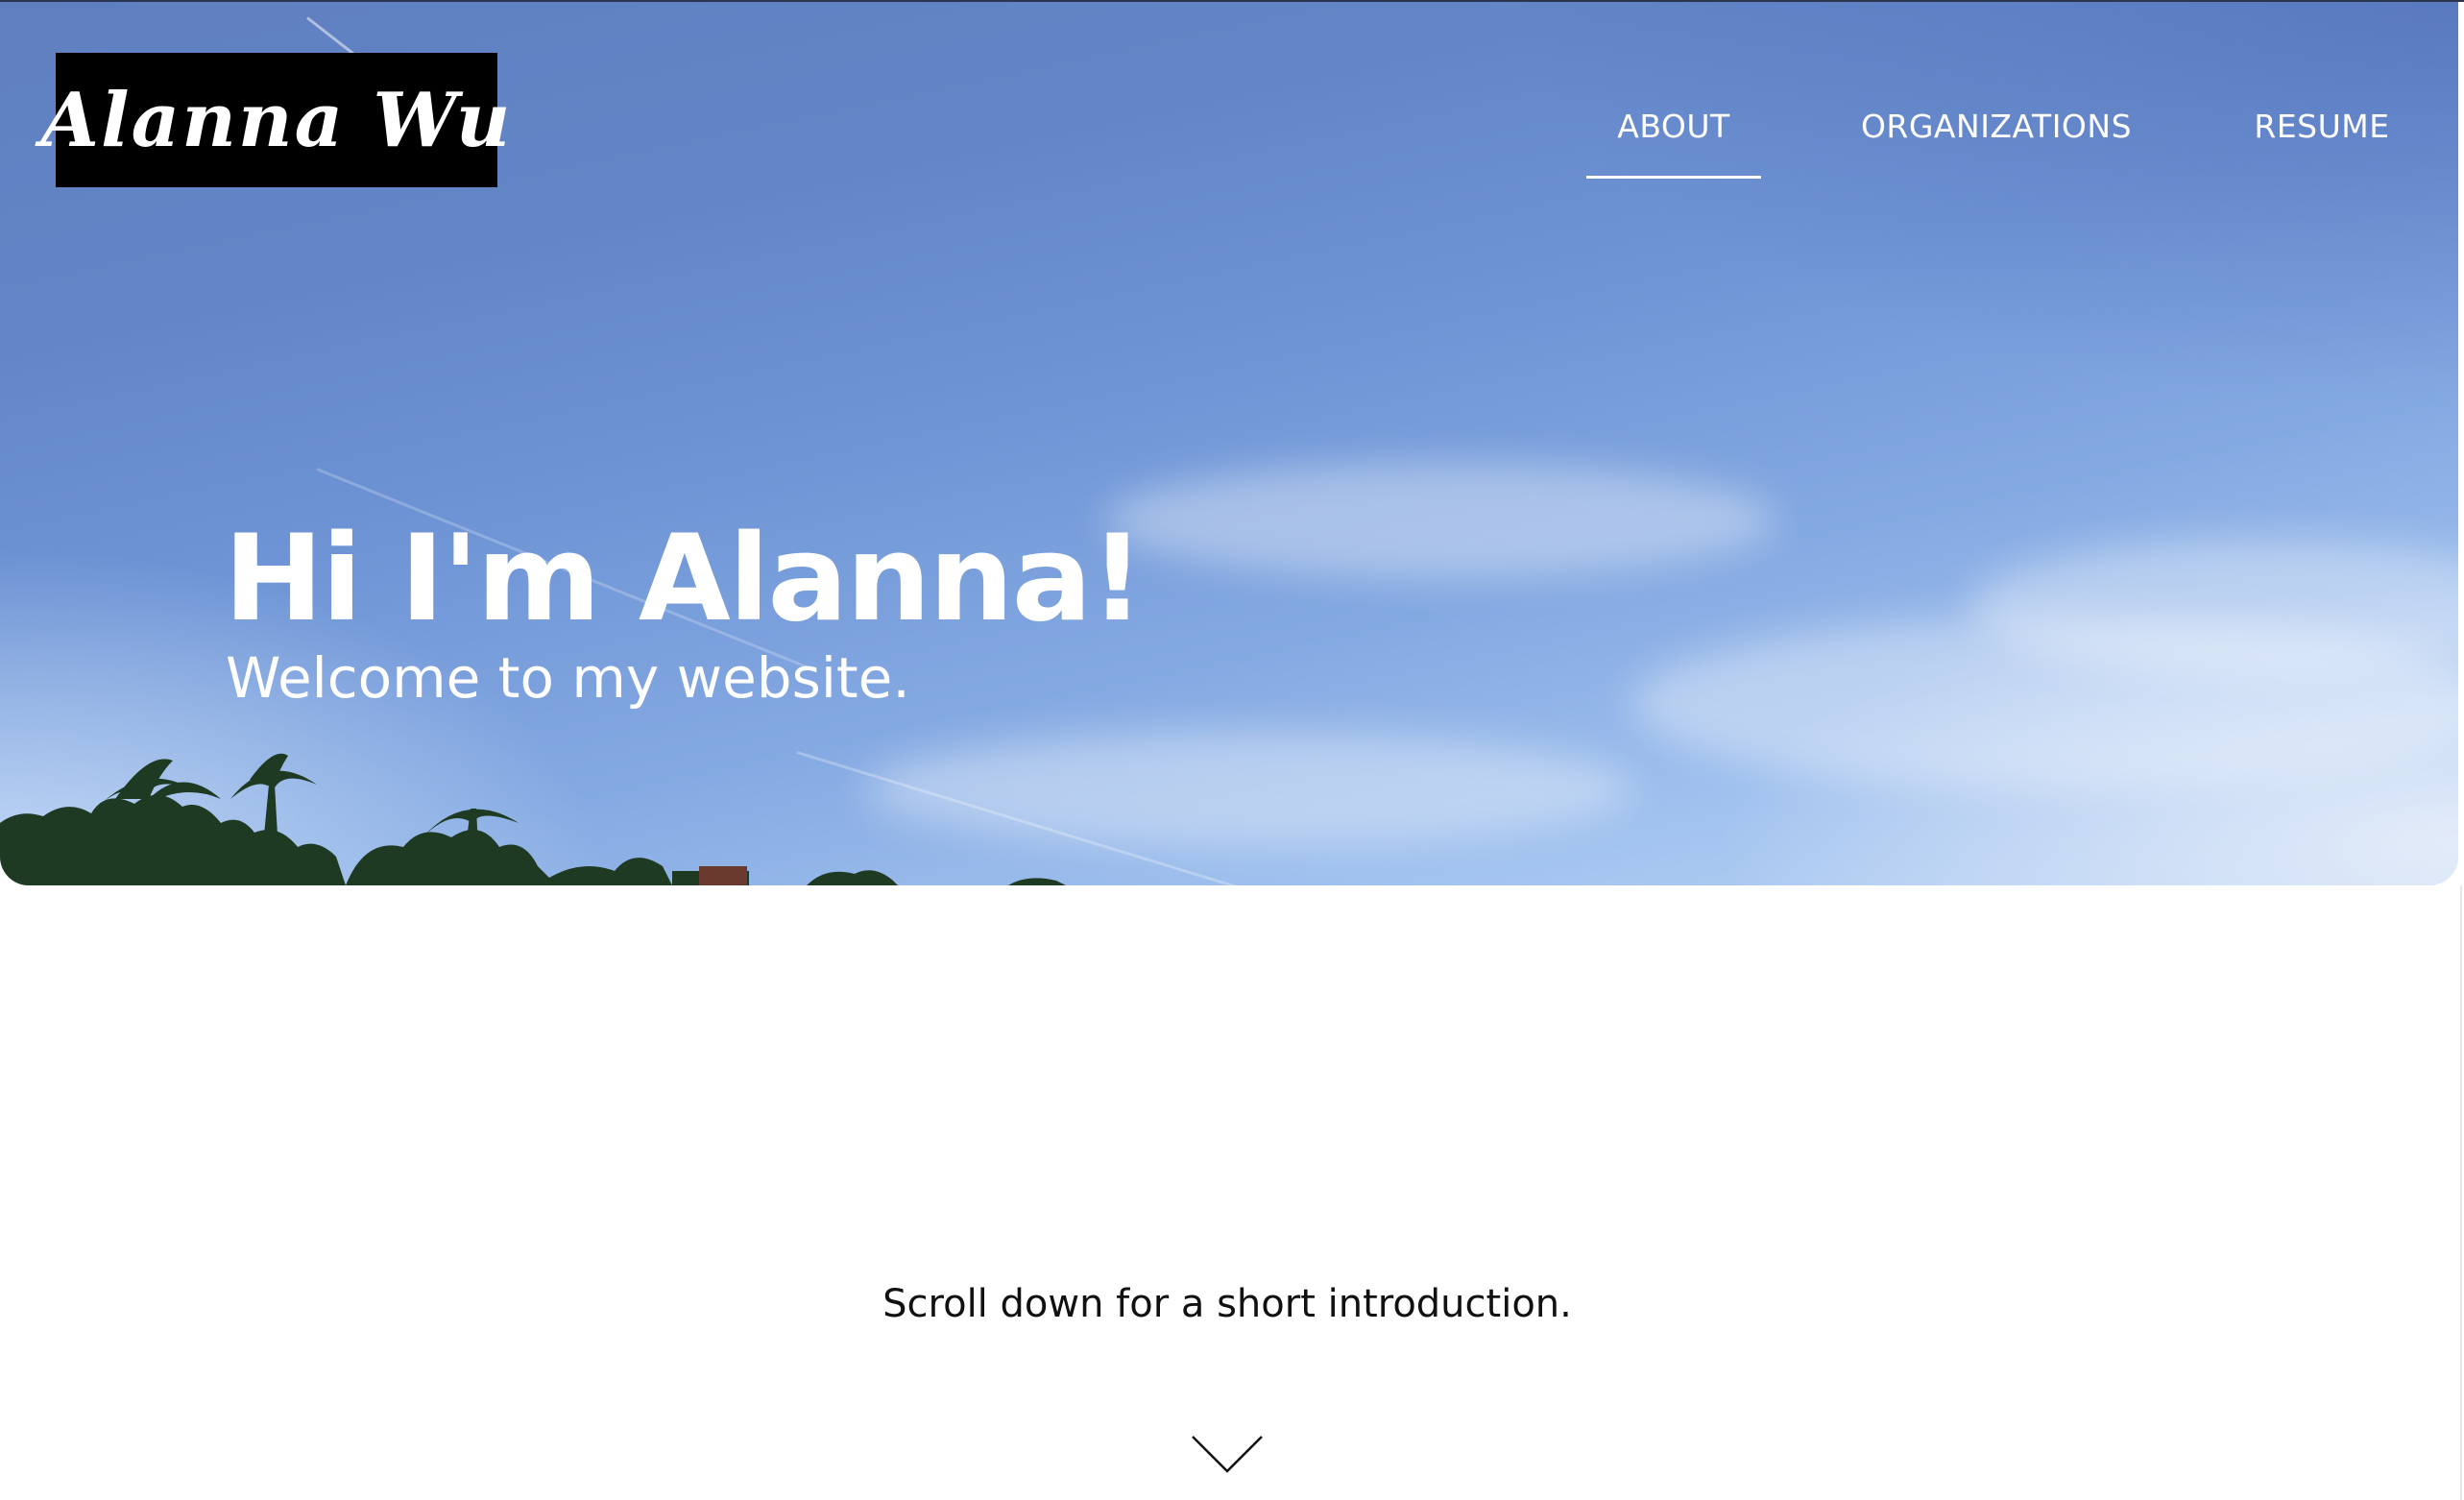  Describe the element at coordinates (2322, 137) in the screenshot. I see `nav-item-resume: RESUME` at that location.